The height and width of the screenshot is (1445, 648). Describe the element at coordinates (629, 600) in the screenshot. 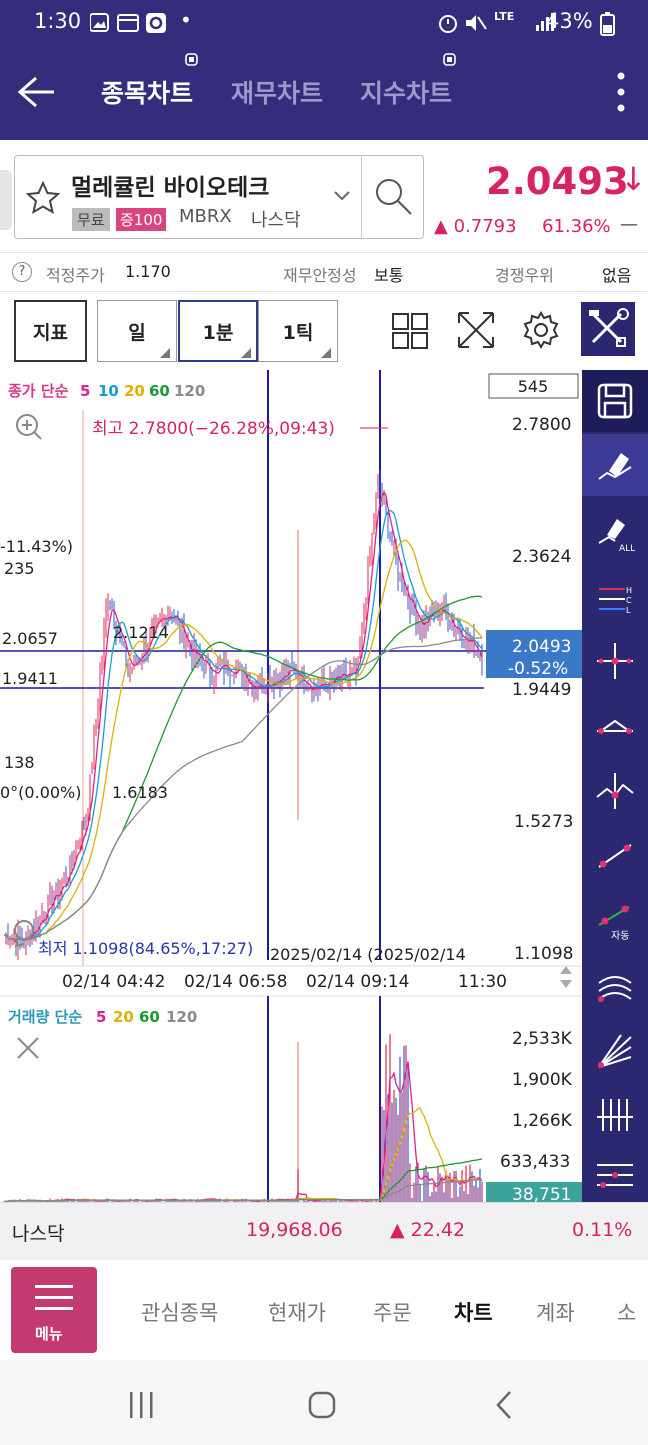

I see `svg-text: C` at that location.